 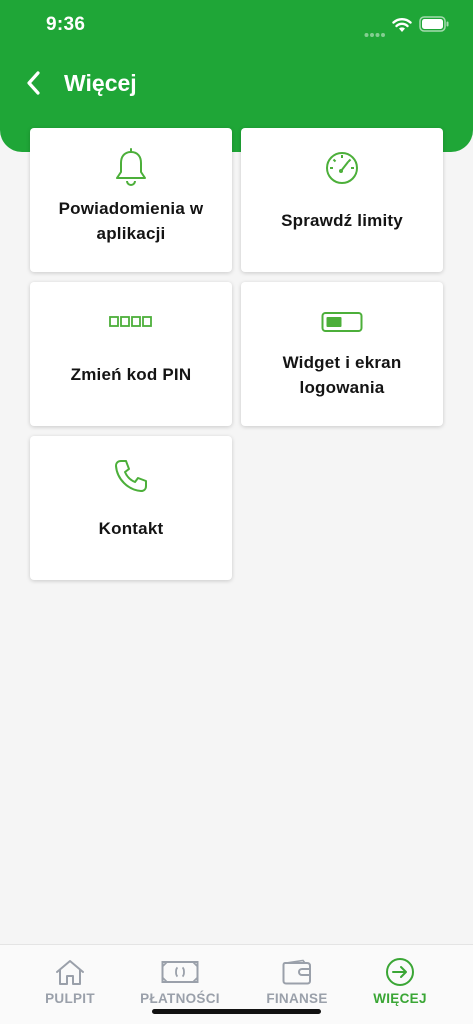 I want to click on home-indicator, so click(x=236, y=1011).